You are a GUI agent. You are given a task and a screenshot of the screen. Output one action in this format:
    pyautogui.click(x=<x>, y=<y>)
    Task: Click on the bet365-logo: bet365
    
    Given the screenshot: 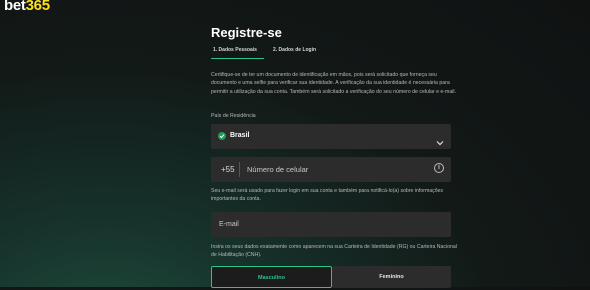 What is the action you would take?
    pyautogui.click(x=27, y=7)
    